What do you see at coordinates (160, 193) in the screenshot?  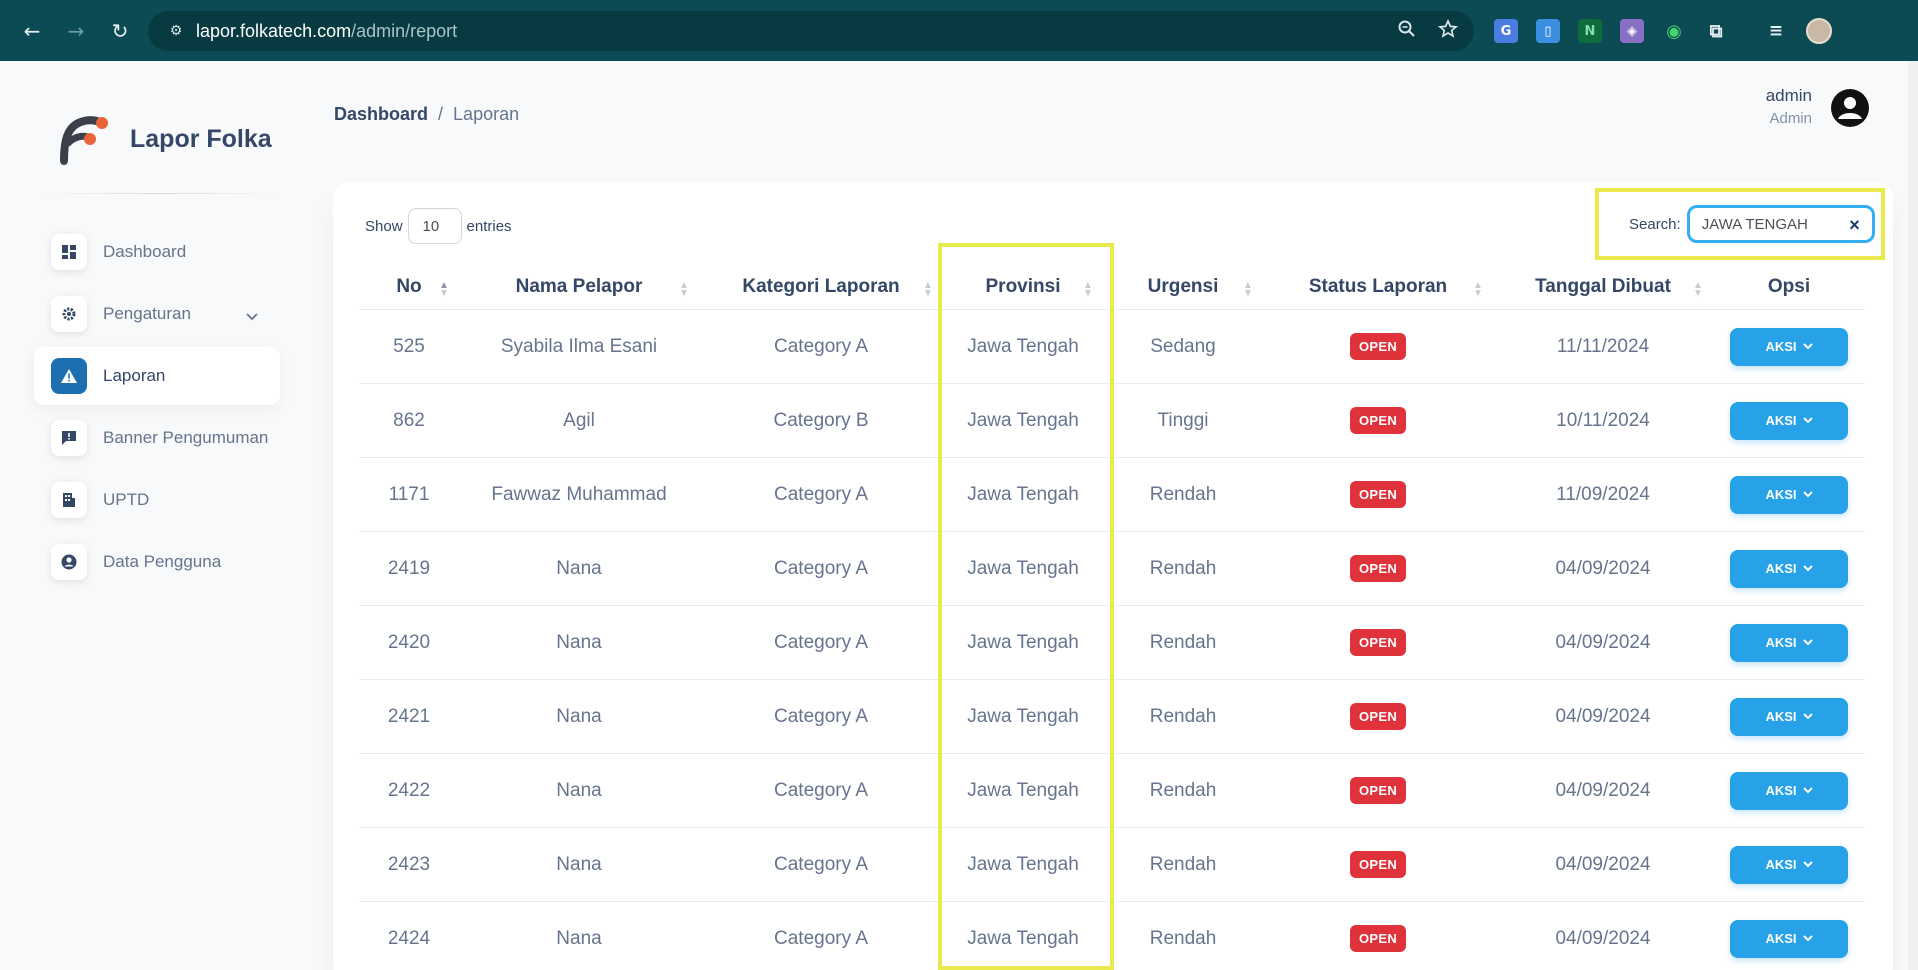 I see `sidebar-divider` at bounding box center [160, 193].